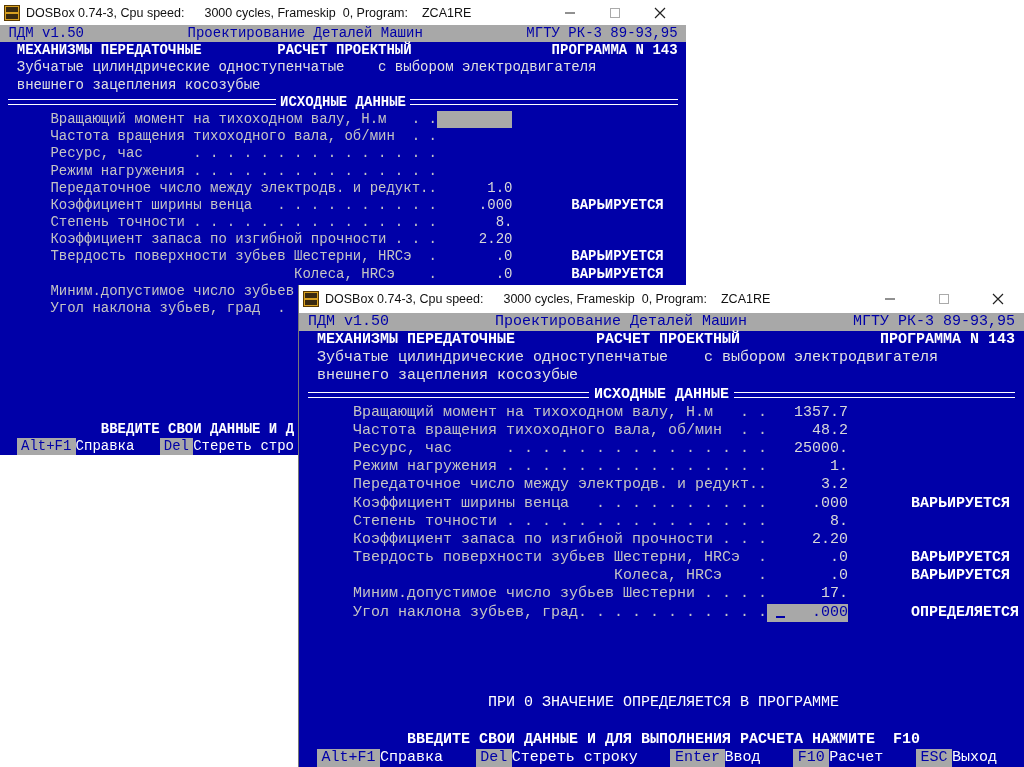 This screenshot has height=767, width=1024. I want to click on field-label: Миним.допустимое число зубьев, so click(172, 291).